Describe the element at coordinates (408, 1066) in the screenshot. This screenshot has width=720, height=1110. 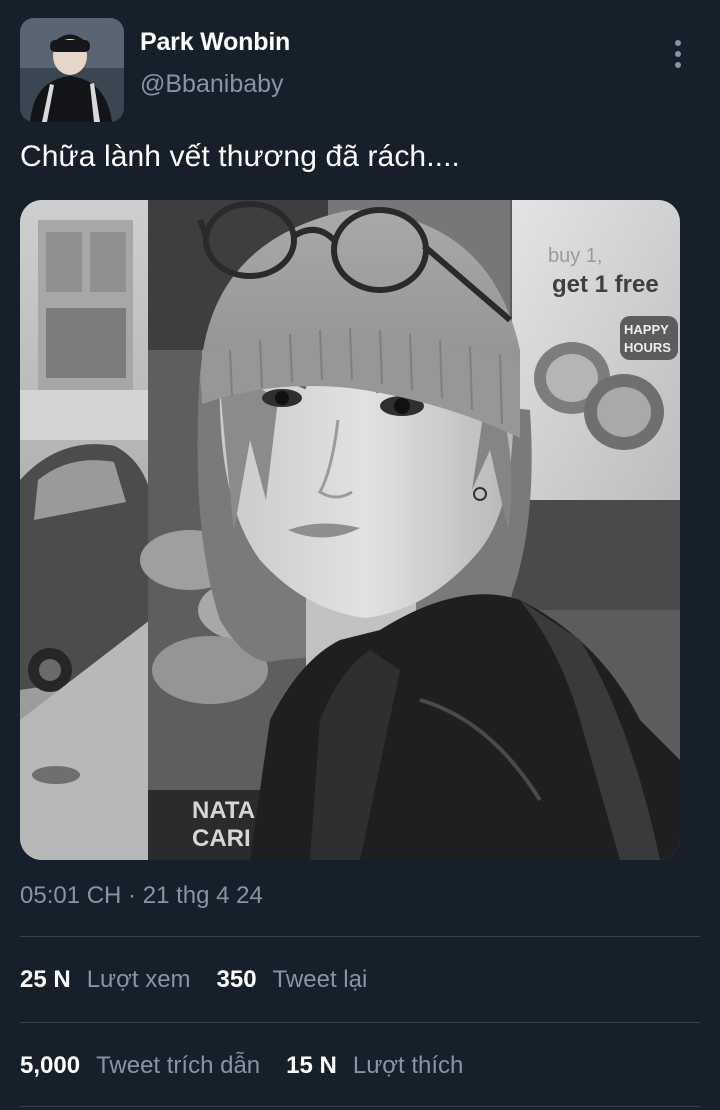
I see `likes-label: Lượt thích` at that location.